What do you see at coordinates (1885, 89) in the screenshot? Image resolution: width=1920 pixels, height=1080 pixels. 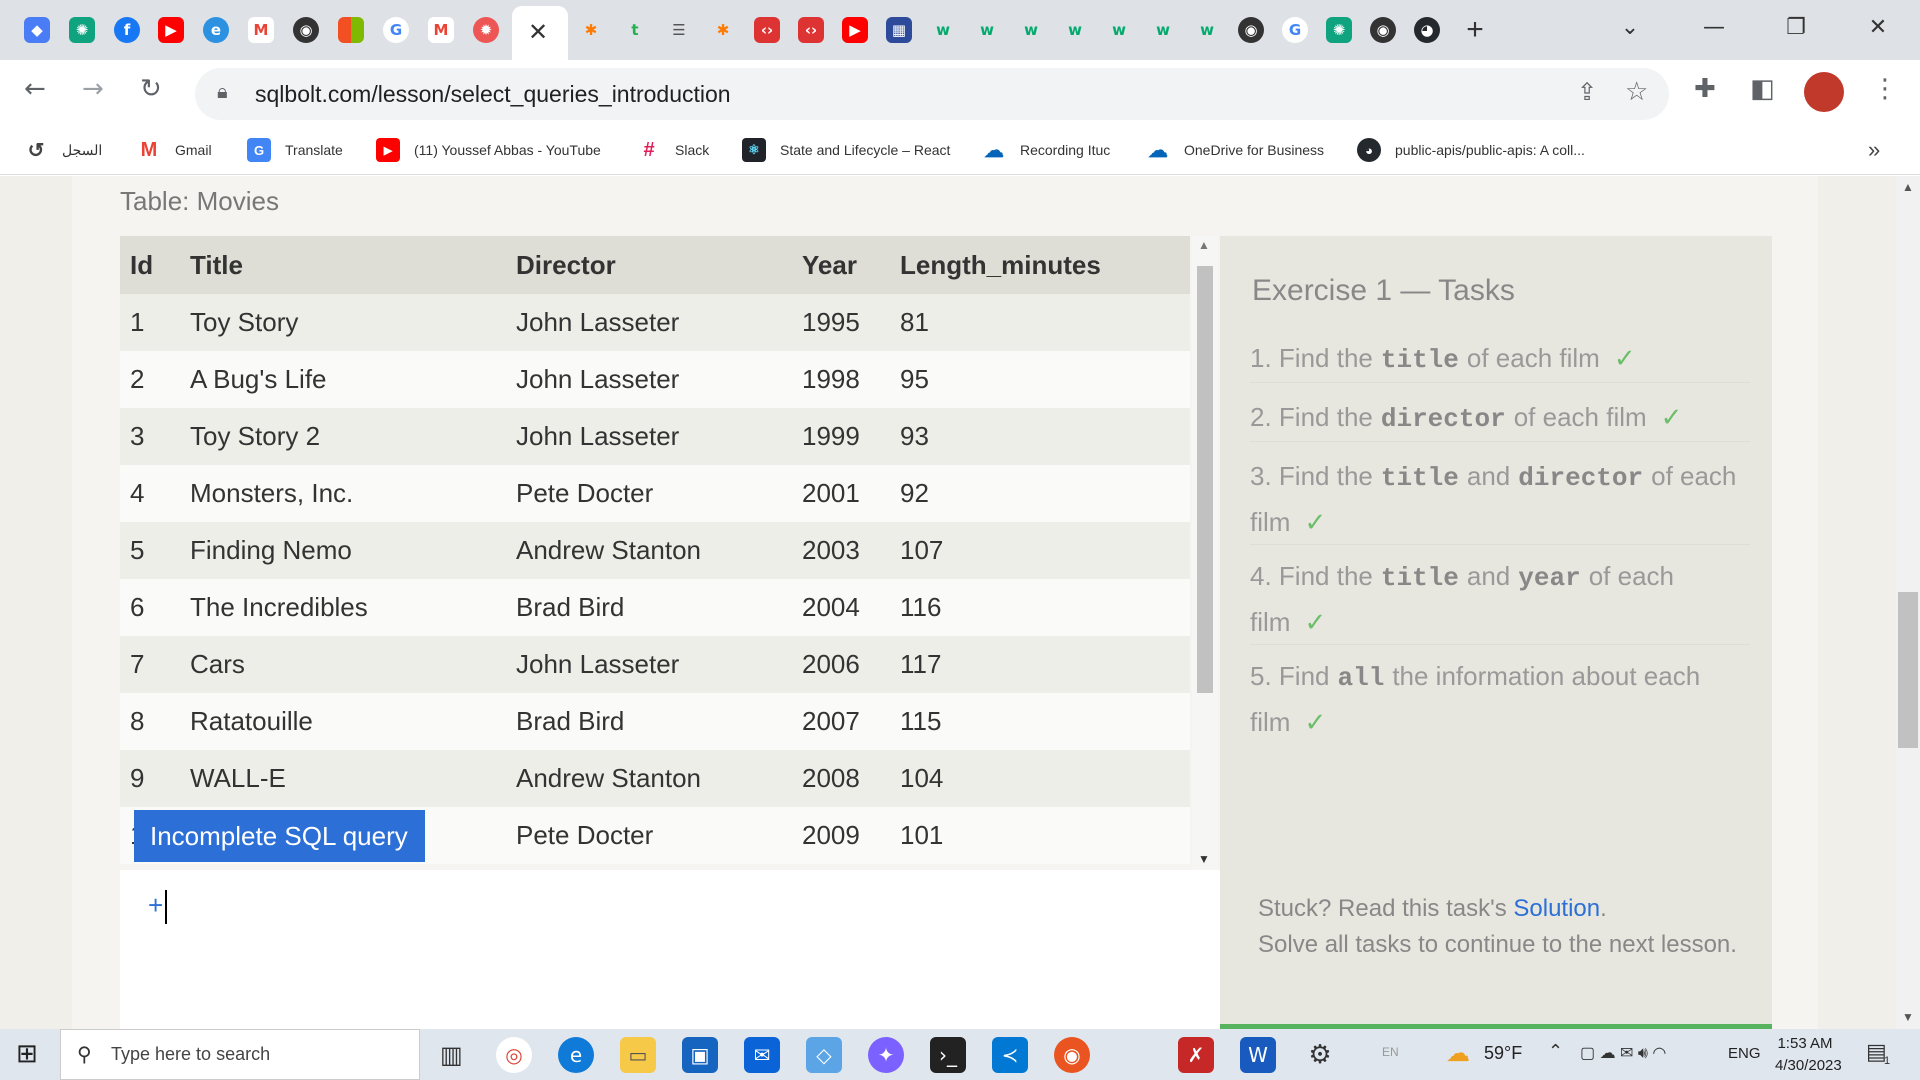 I see `menu-icon: ⋮` at bounding box center [1885, 89].